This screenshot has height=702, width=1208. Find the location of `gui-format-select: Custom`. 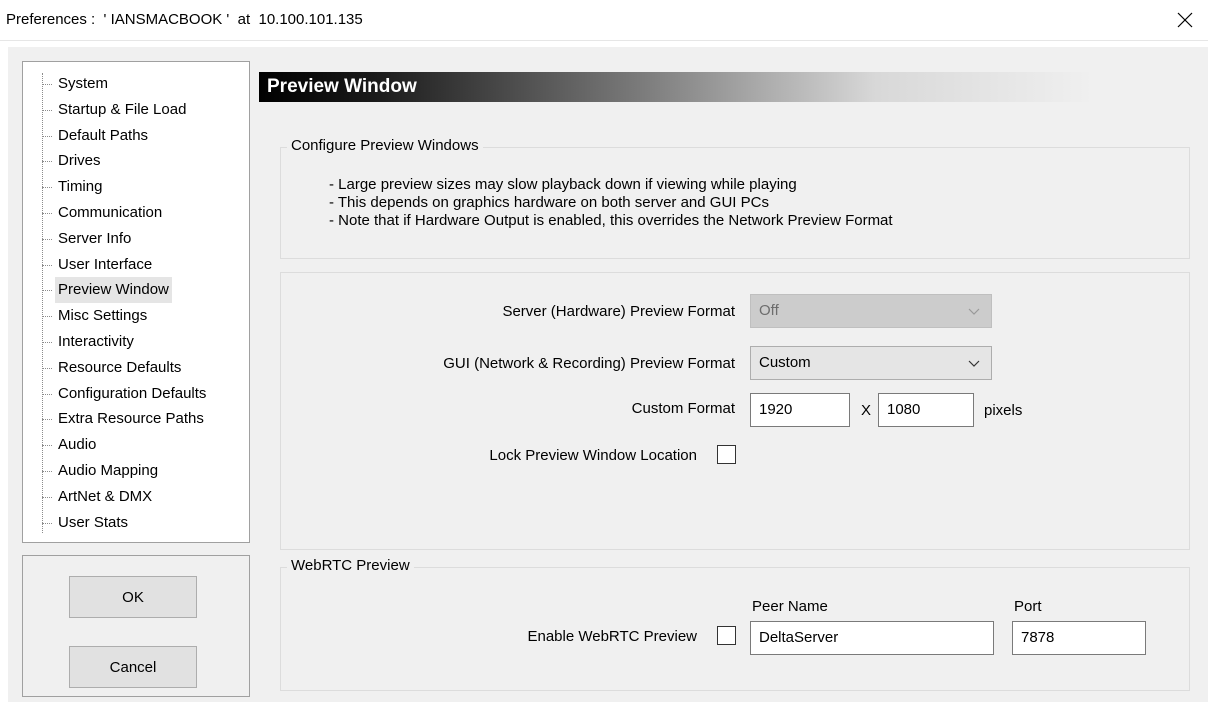

gui-format-select: Custom is located at coordinates (871, 363).